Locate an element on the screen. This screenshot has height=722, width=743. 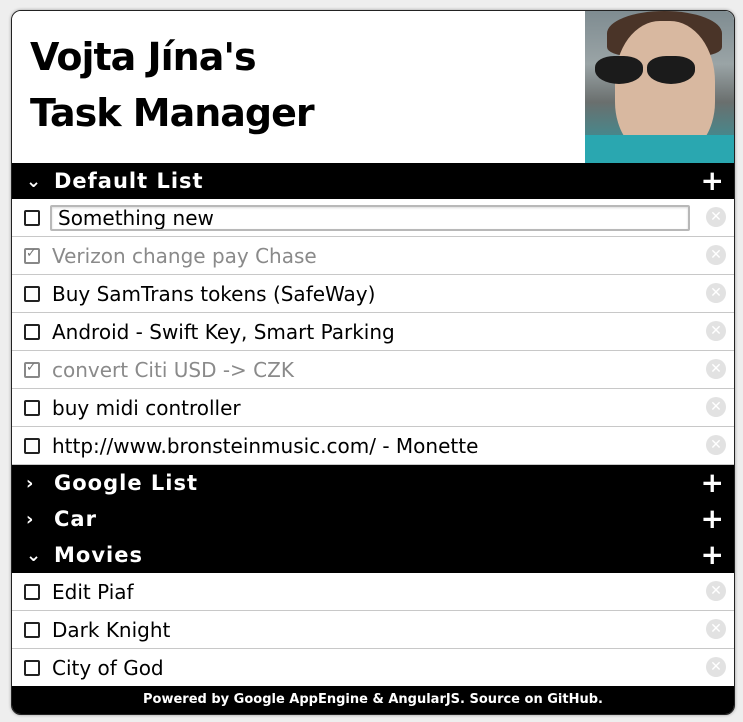
task-row: convert Citi USD -> CZK ✕ is located at coordinates (373, 370).